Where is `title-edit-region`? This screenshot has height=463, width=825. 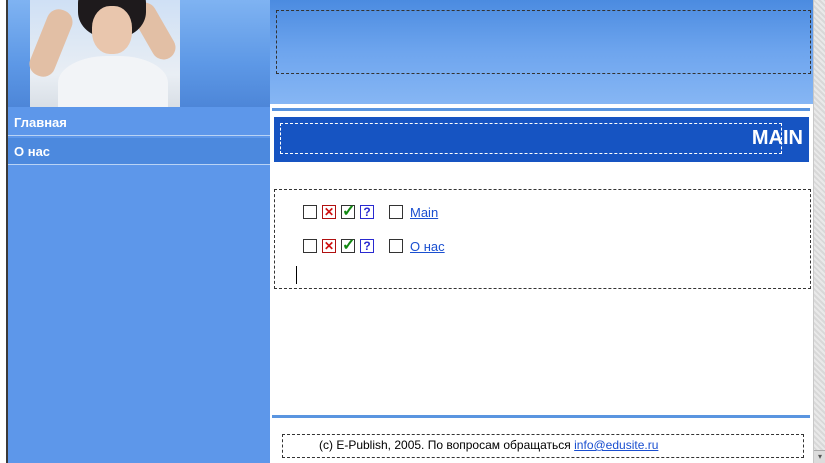
title-edit-region is located at coordinates (531, 138).